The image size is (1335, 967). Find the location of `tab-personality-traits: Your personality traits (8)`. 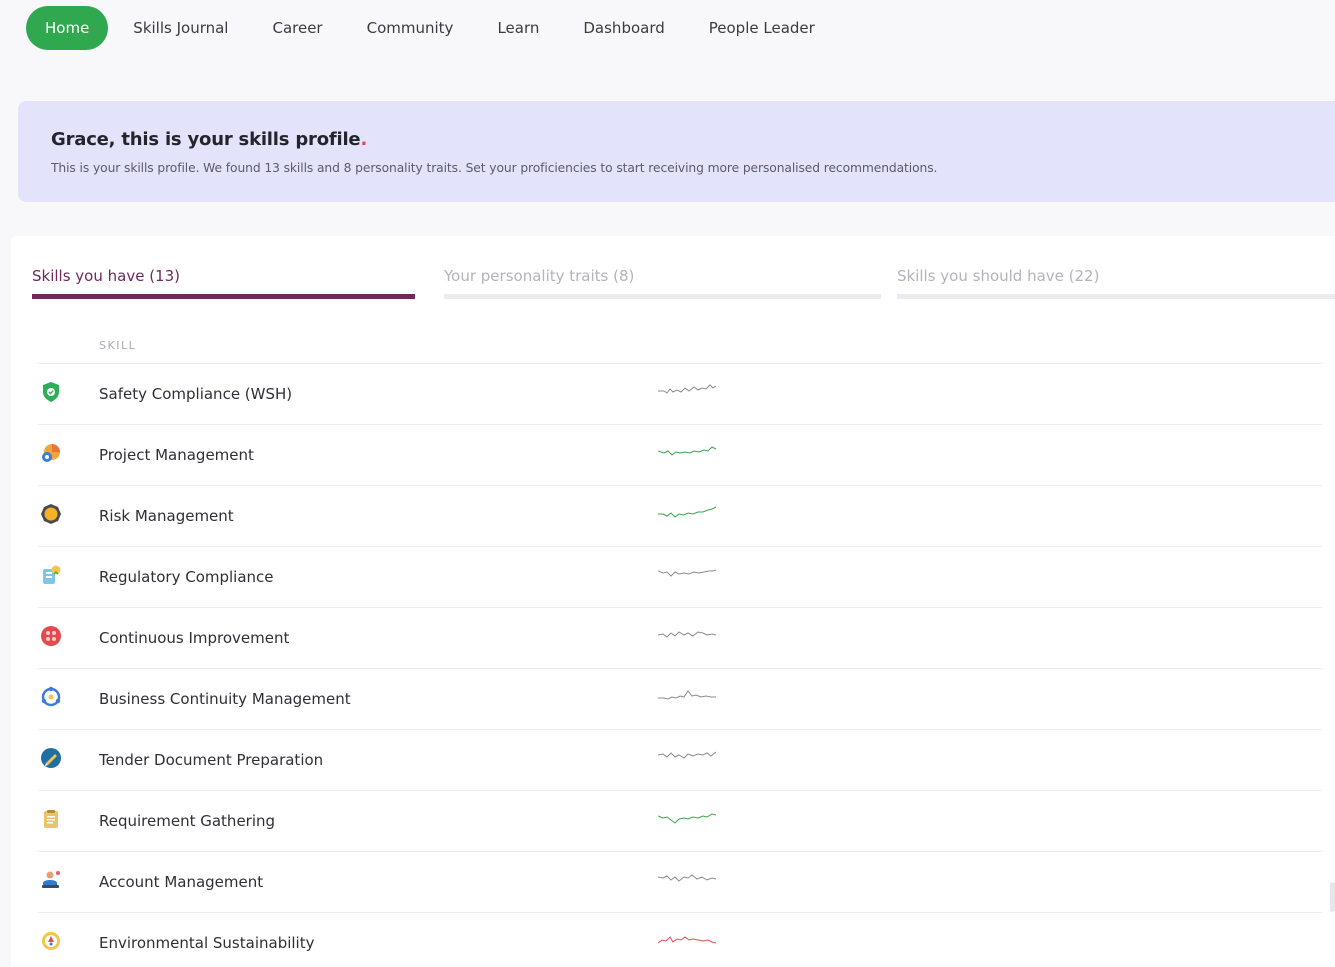

tab-personality-traits: Your personality traits (8) is located at coordinates (539, 276).